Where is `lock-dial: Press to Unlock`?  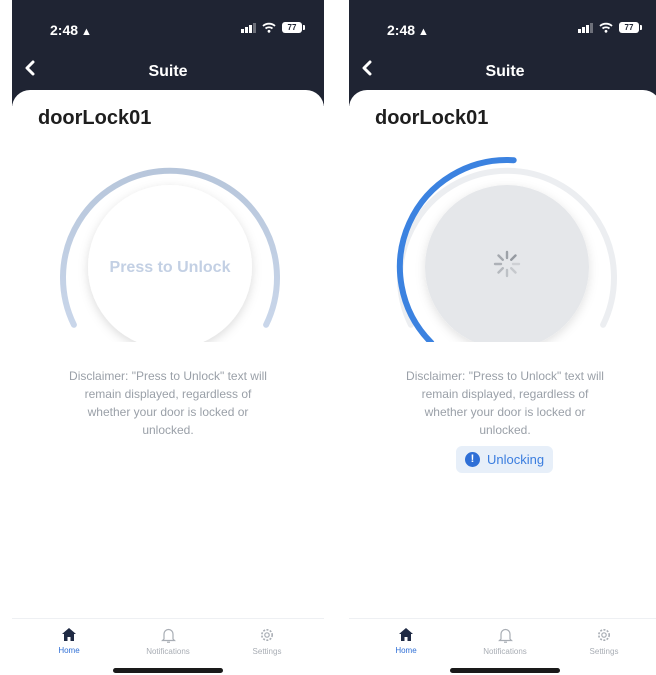 lock-dial: Press to Unlock is located at coordinates (170, 250).